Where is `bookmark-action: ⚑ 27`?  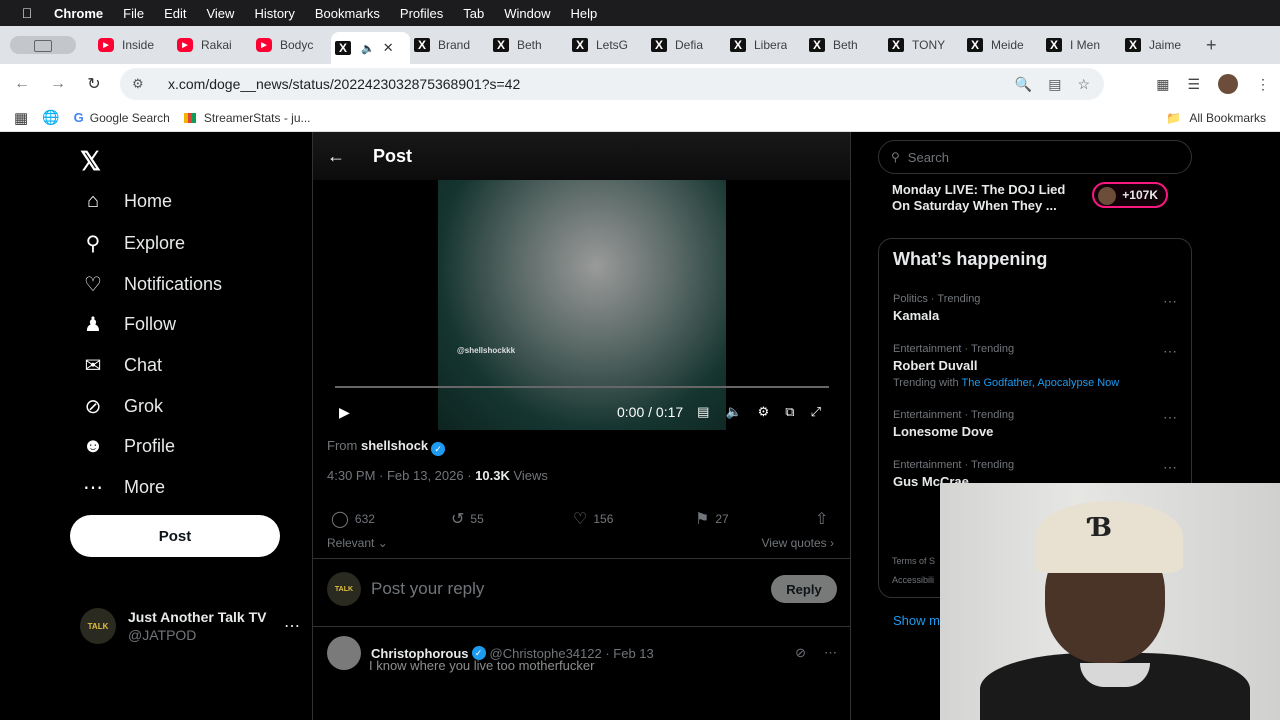
bookmark-action: ⚑ 27 is located at coordinates (712, 519).